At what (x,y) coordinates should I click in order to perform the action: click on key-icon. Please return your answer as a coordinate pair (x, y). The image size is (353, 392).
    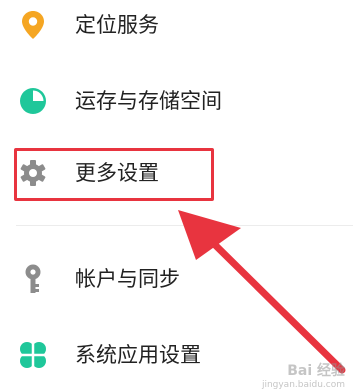
    Looking at the image, I should click on (33, 278).